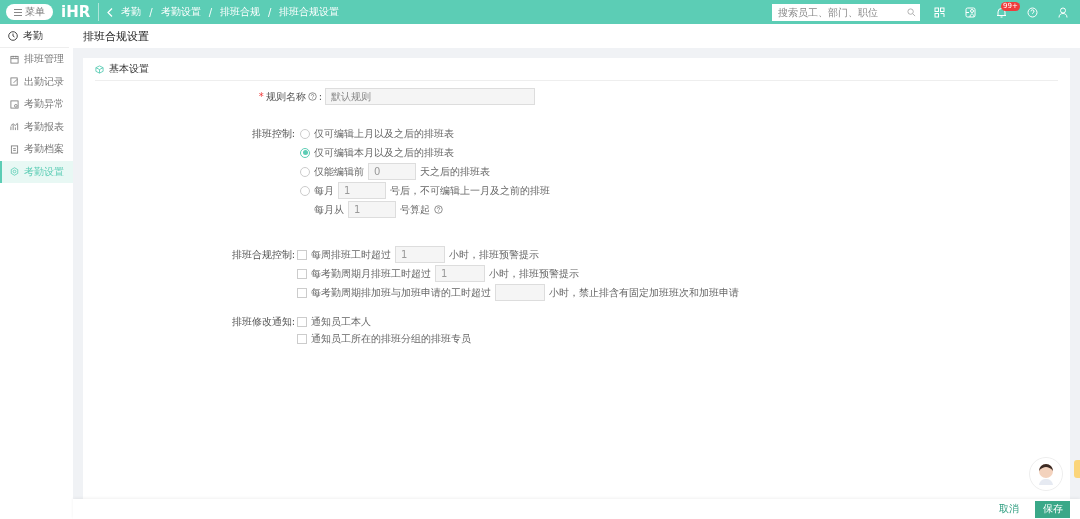 Image resolution: width=1080 pixels, height=519 pixels. What do you see at coordinates (14, 149) in the screenshot?
I see `file-icon` at bounding box center [14, 149].